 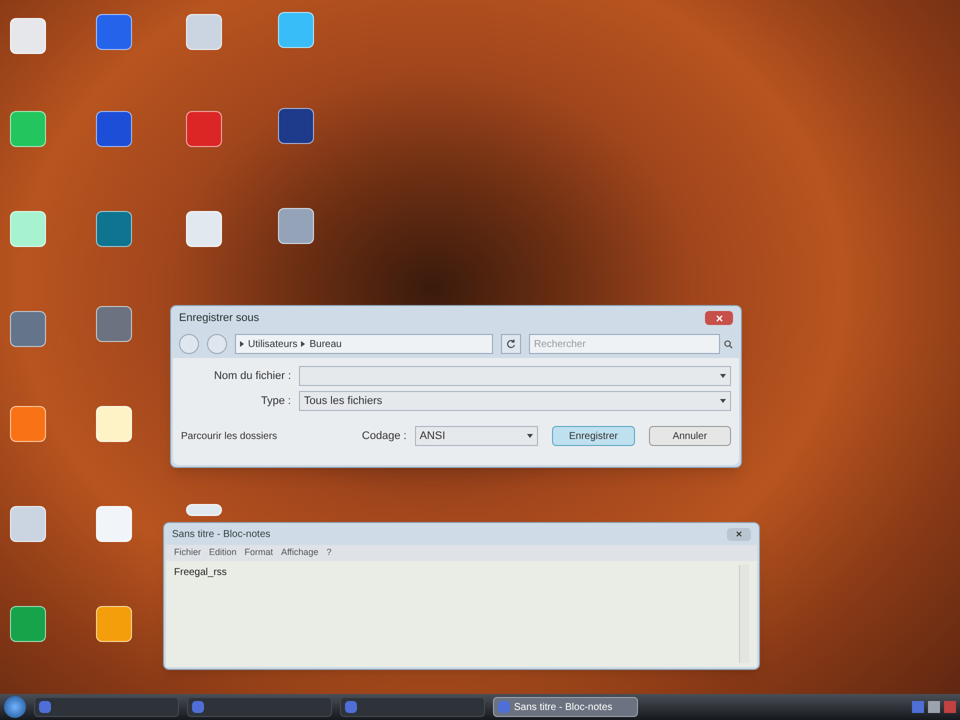 What do you see at coordinates (273, 344) in the screenshot?
I see `breadcrumb-item: Utilisateurs` at bounding box center [273, 344].